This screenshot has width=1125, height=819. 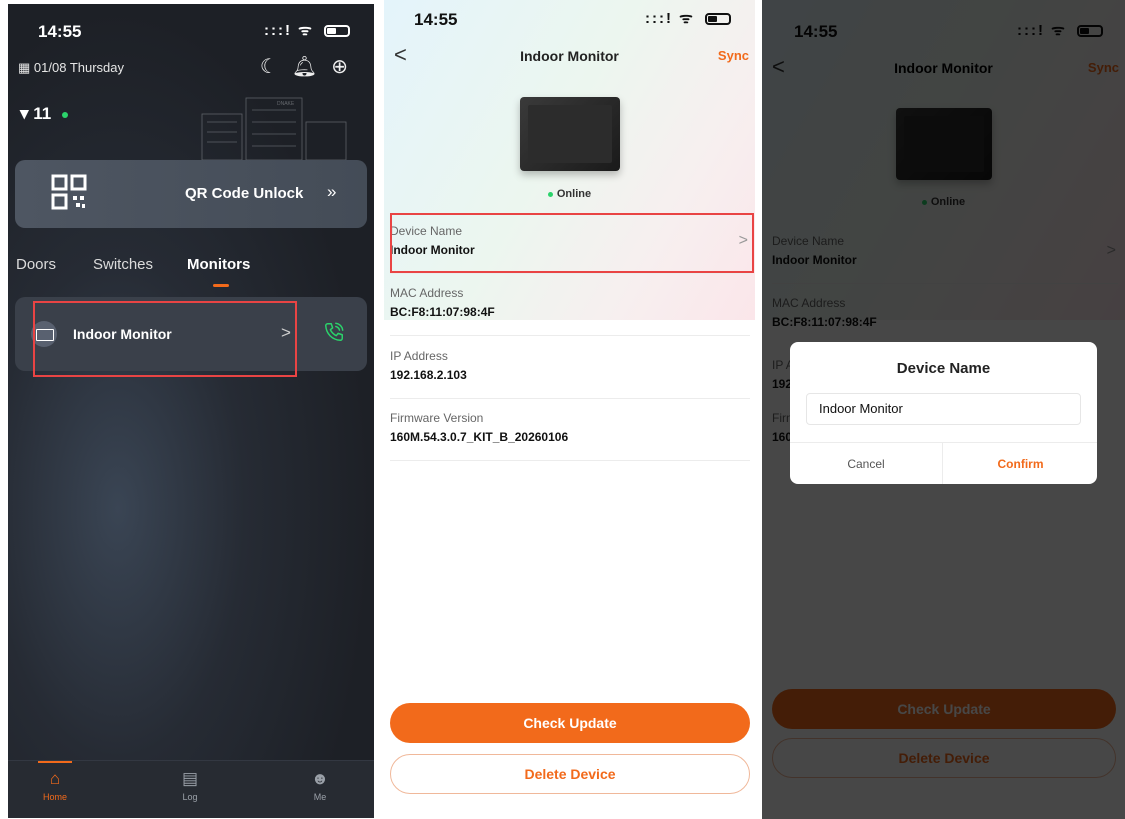 What do you see at coordinates (55, 762) in the screenshot?
I see `active-tab-line` at bounding box center [55, 762].